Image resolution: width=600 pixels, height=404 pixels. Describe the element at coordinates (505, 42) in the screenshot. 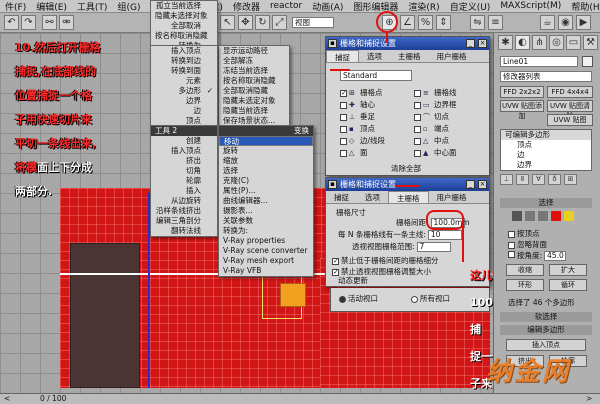

I see `create-tab-icon: ✱` at that location.